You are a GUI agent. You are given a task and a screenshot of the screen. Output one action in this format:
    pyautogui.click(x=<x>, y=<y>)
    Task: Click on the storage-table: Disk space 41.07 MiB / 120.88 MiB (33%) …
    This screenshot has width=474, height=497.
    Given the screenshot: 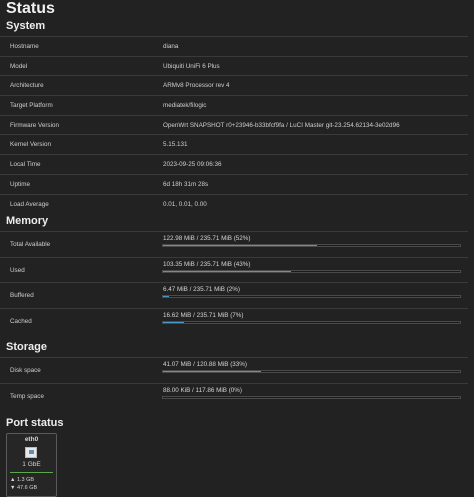 What is the action you would take?
    pyautogui.click(x=234, y=382)
    